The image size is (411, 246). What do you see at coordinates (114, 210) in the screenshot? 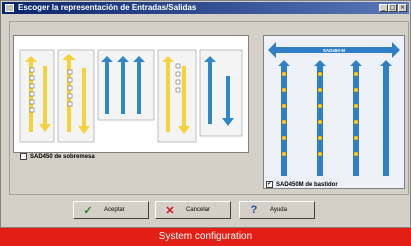
I see `accept-button-label: Aceptar` at bounding box center [114, 210].